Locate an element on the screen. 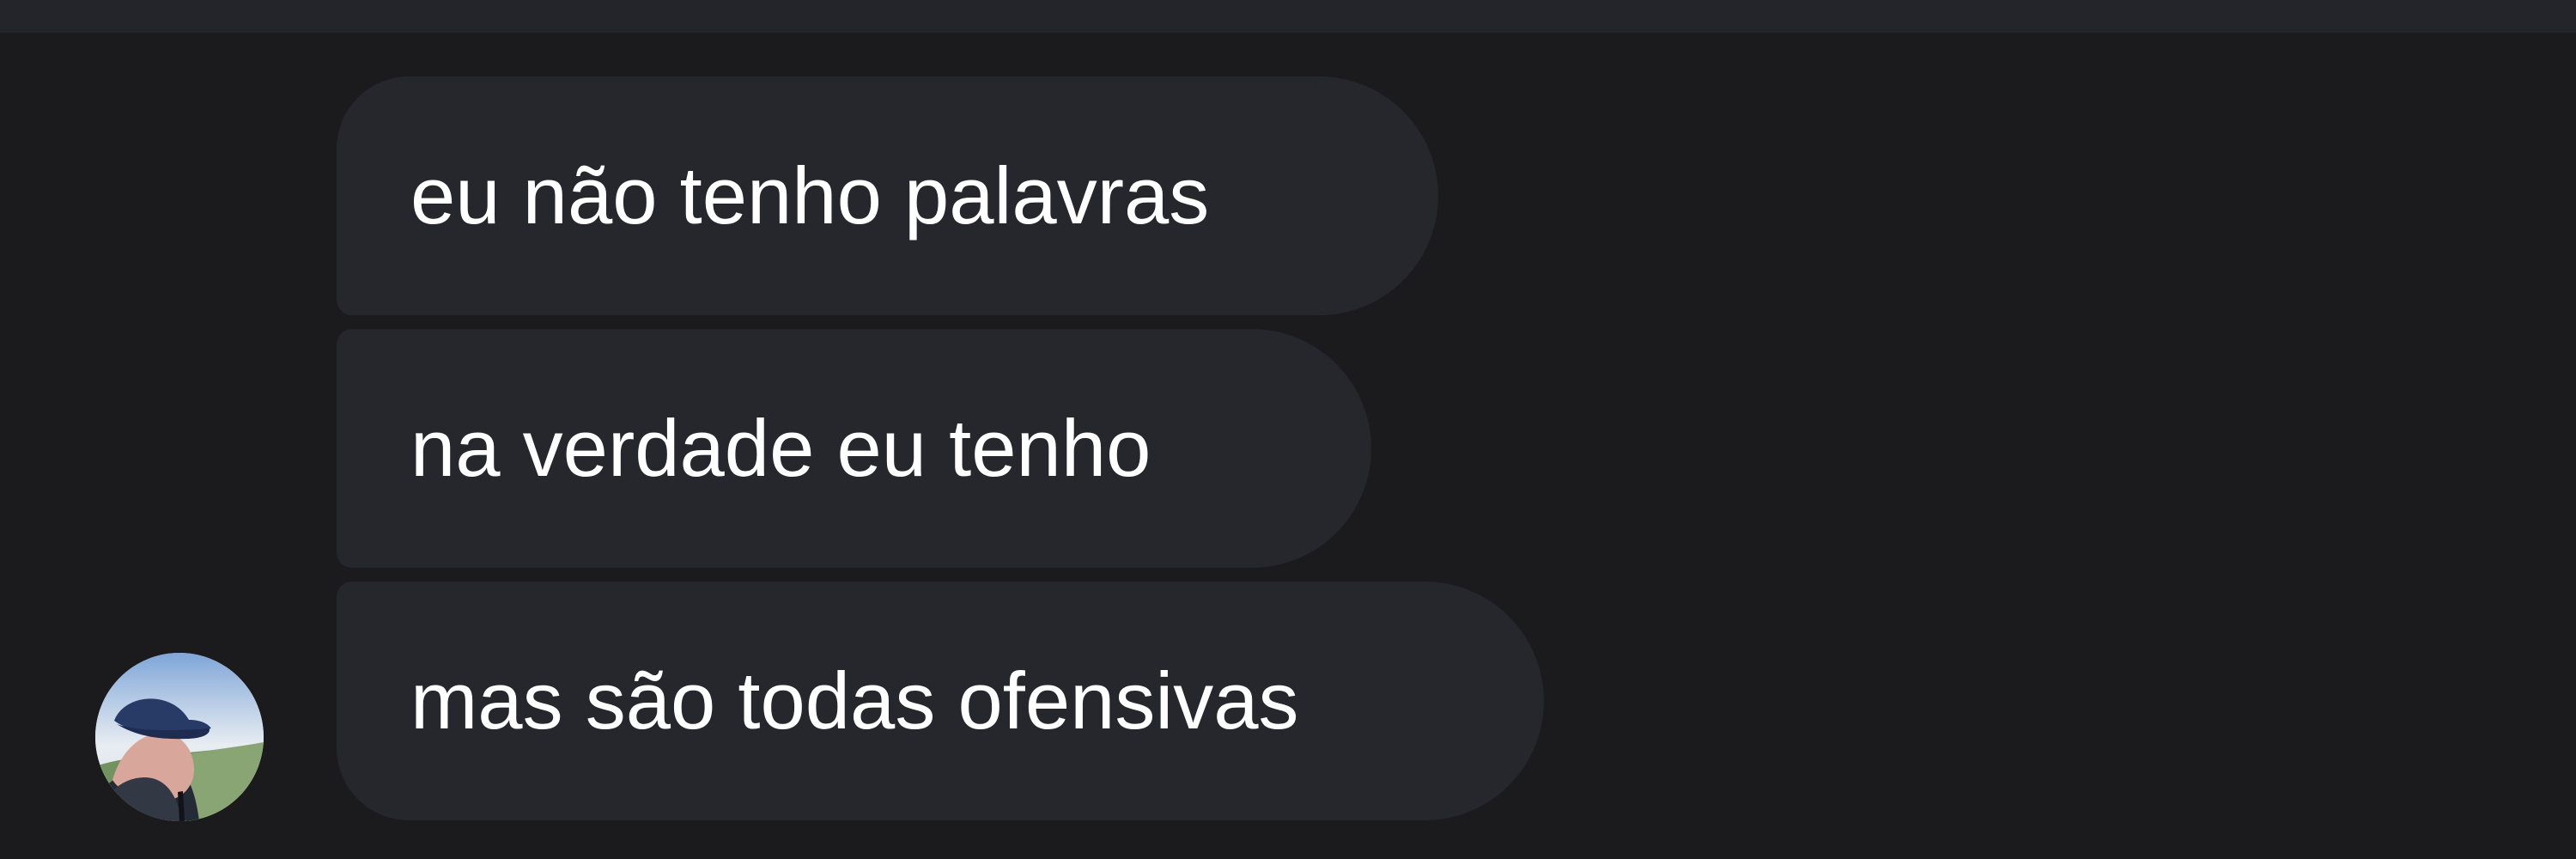 The height and width of the screenshot is (859, 2576). profile-photo-icon is located at coordinates (180, 737).